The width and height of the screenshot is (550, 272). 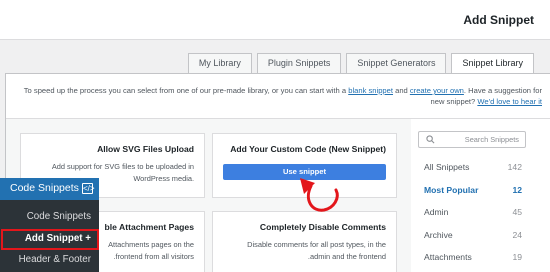 I want to click on category-item-admin: Admin 45, so click(x=472, y=212).